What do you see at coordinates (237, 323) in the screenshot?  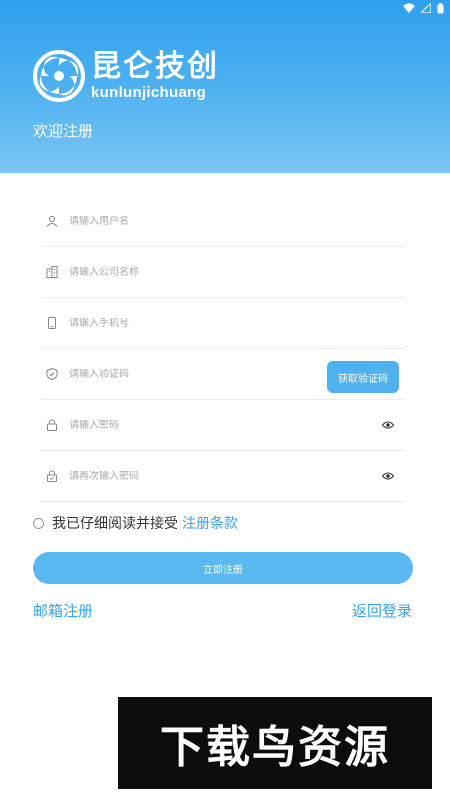 I see `phone-input` at bounding box center [237, 323].